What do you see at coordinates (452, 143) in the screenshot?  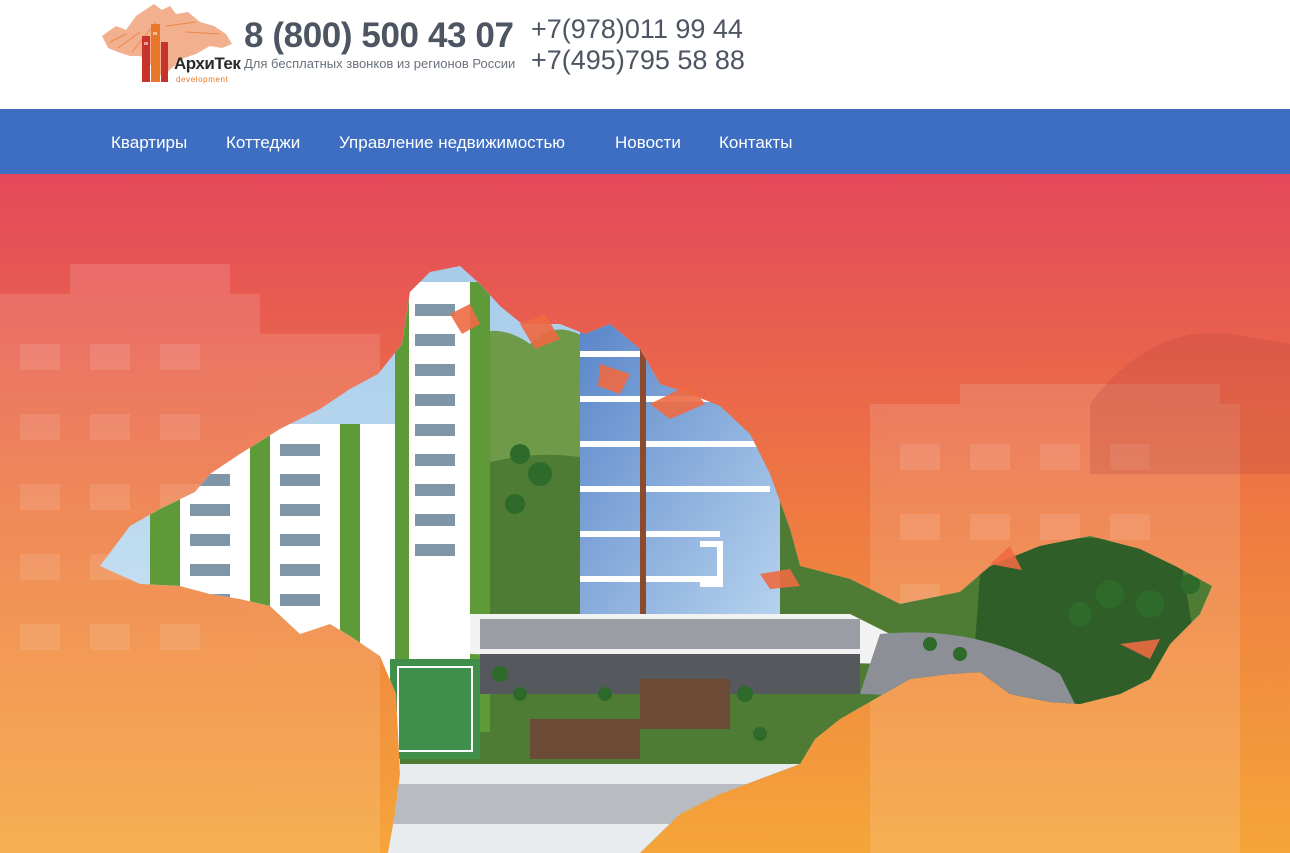 I see `nav-item-property-management: Управление недвижимостью` at bounding box center [452, 143].